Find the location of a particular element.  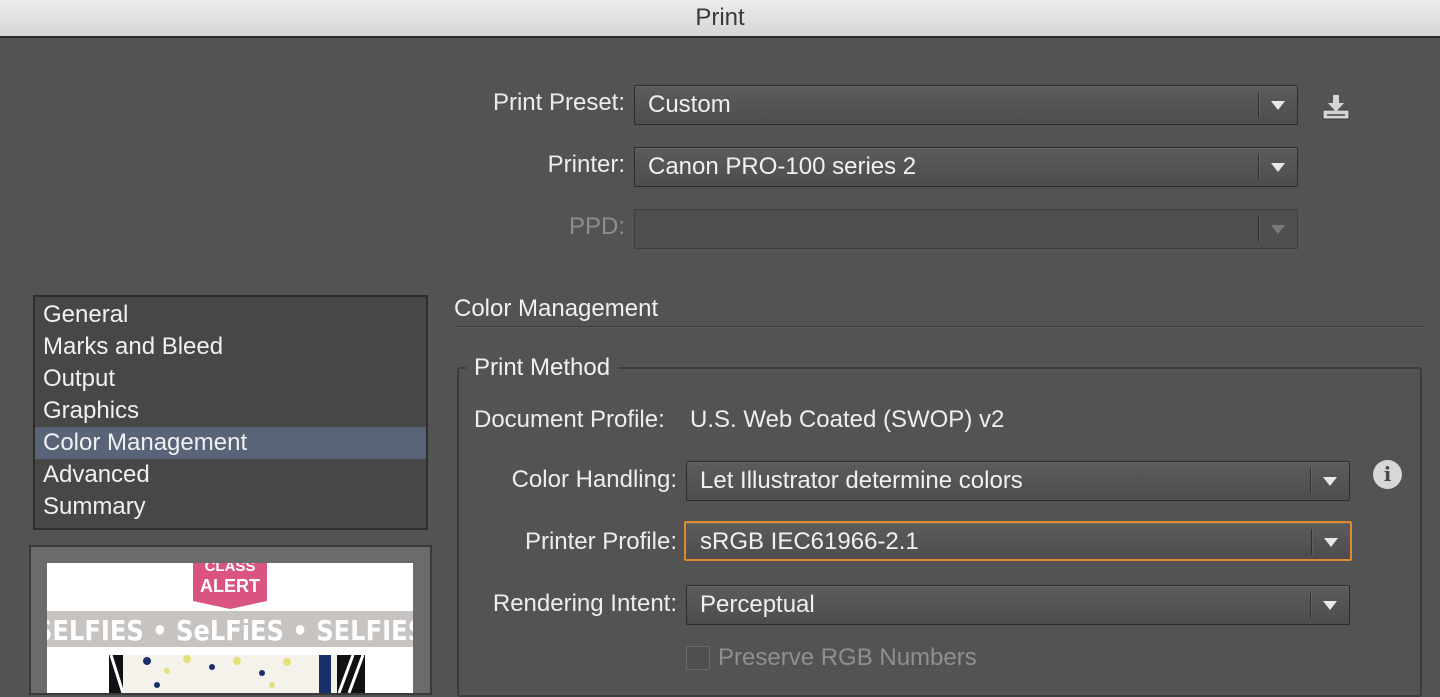

section-divider is located at coordinates (939, 326).